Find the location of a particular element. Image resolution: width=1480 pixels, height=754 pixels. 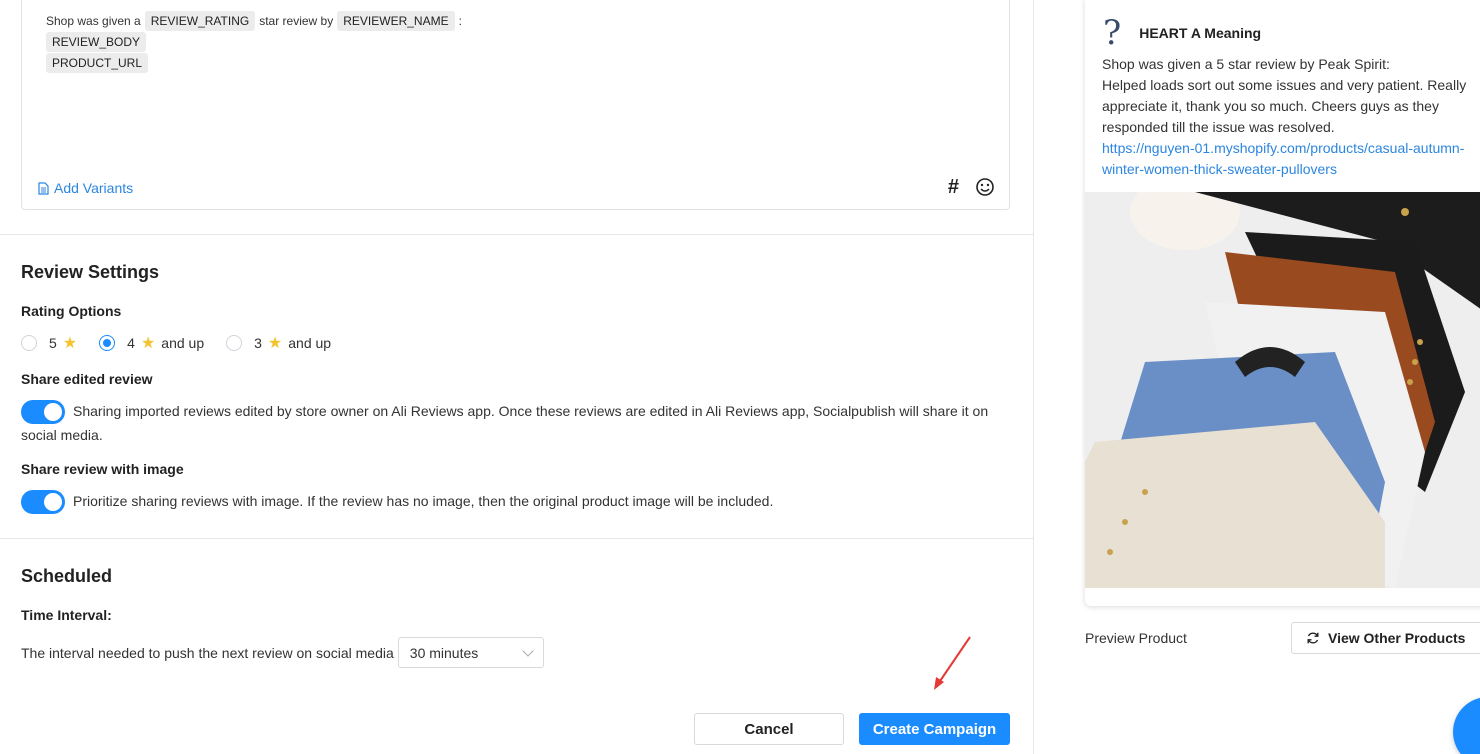

share-edited-review-label: Share edited review is located at coordinates (87, 379).